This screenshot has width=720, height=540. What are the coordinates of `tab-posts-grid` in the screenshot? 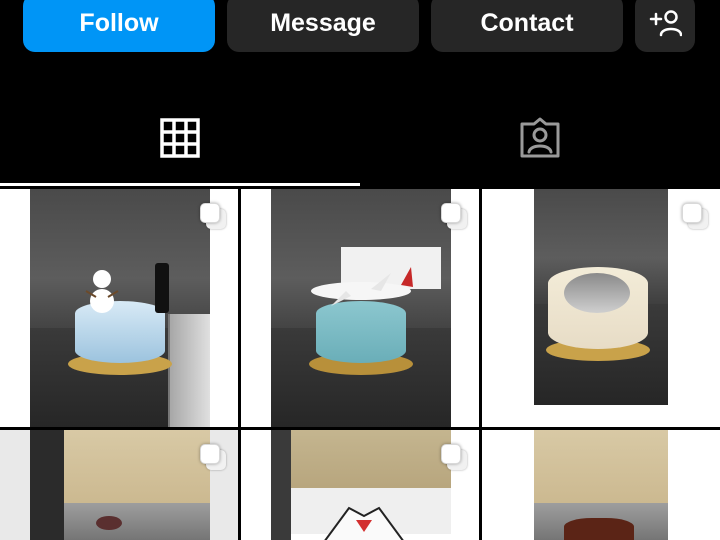 It's located at (180, 138).